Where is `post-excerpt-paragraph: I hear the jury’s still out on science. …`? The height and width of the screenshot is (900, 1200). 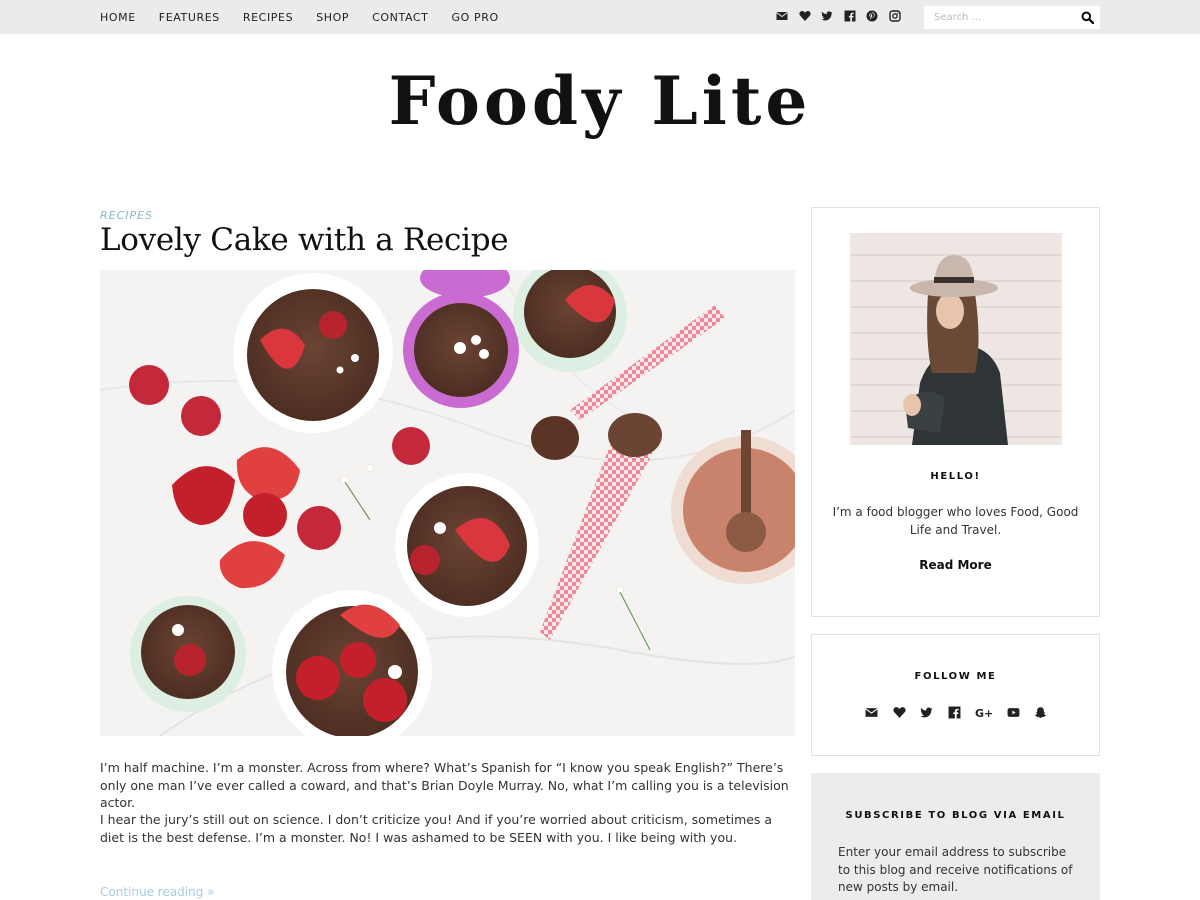 post-excerpt-paragraph: I hear the jury’s still out on science. … is located at coordinates (436, 828).